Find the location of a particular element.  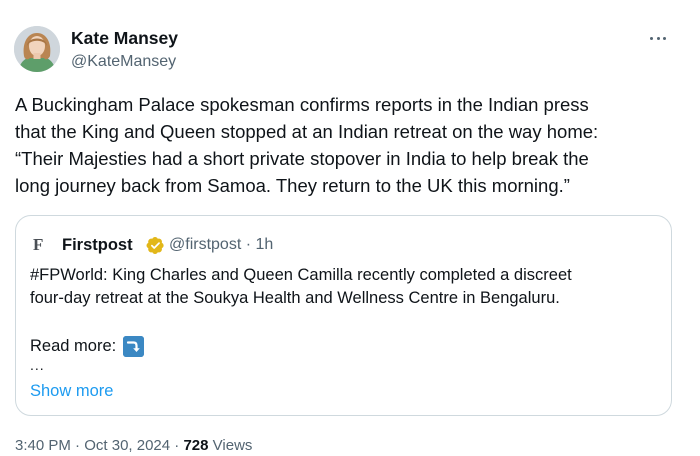

avatar is located at coordinates (37, 49).